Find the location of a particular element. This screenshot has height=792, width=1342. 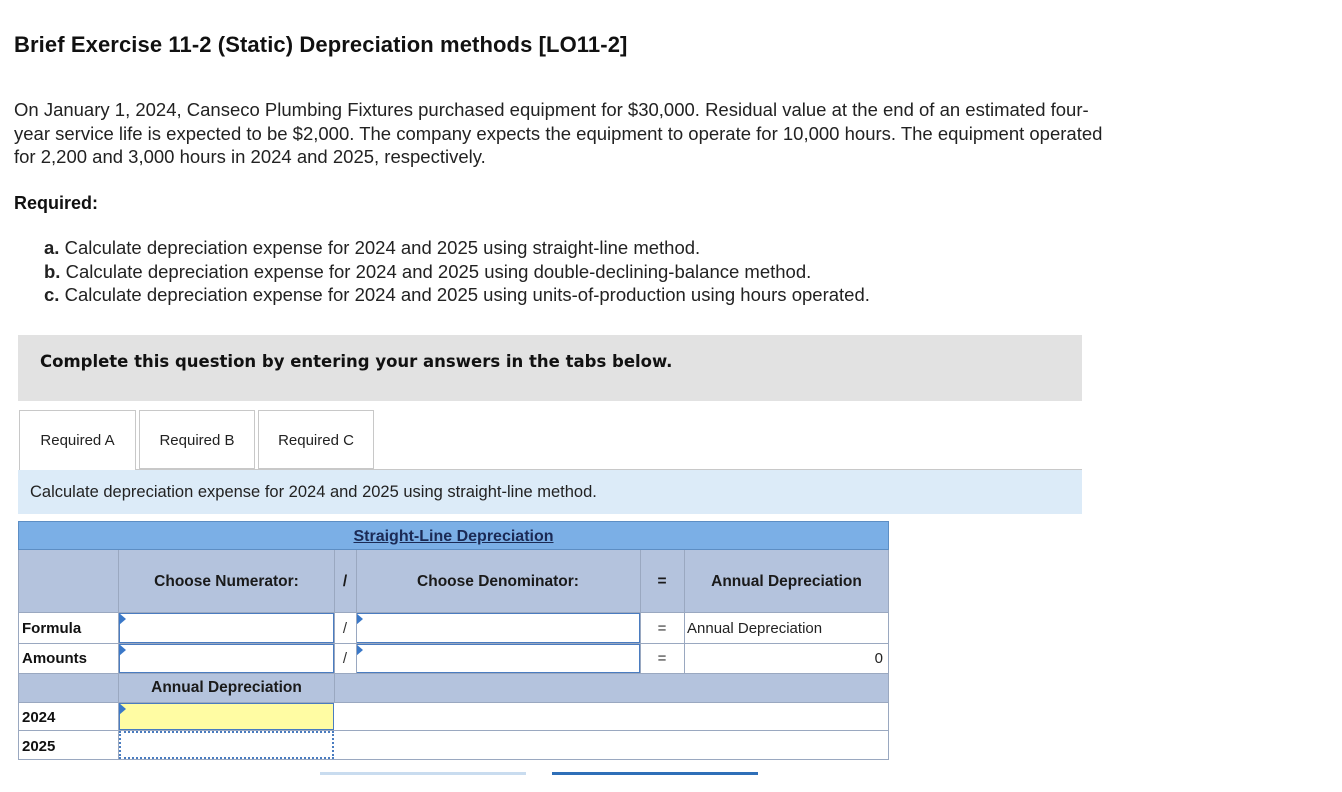

header-denominator: Choose Denominator: is located at coordinates (498, 581).